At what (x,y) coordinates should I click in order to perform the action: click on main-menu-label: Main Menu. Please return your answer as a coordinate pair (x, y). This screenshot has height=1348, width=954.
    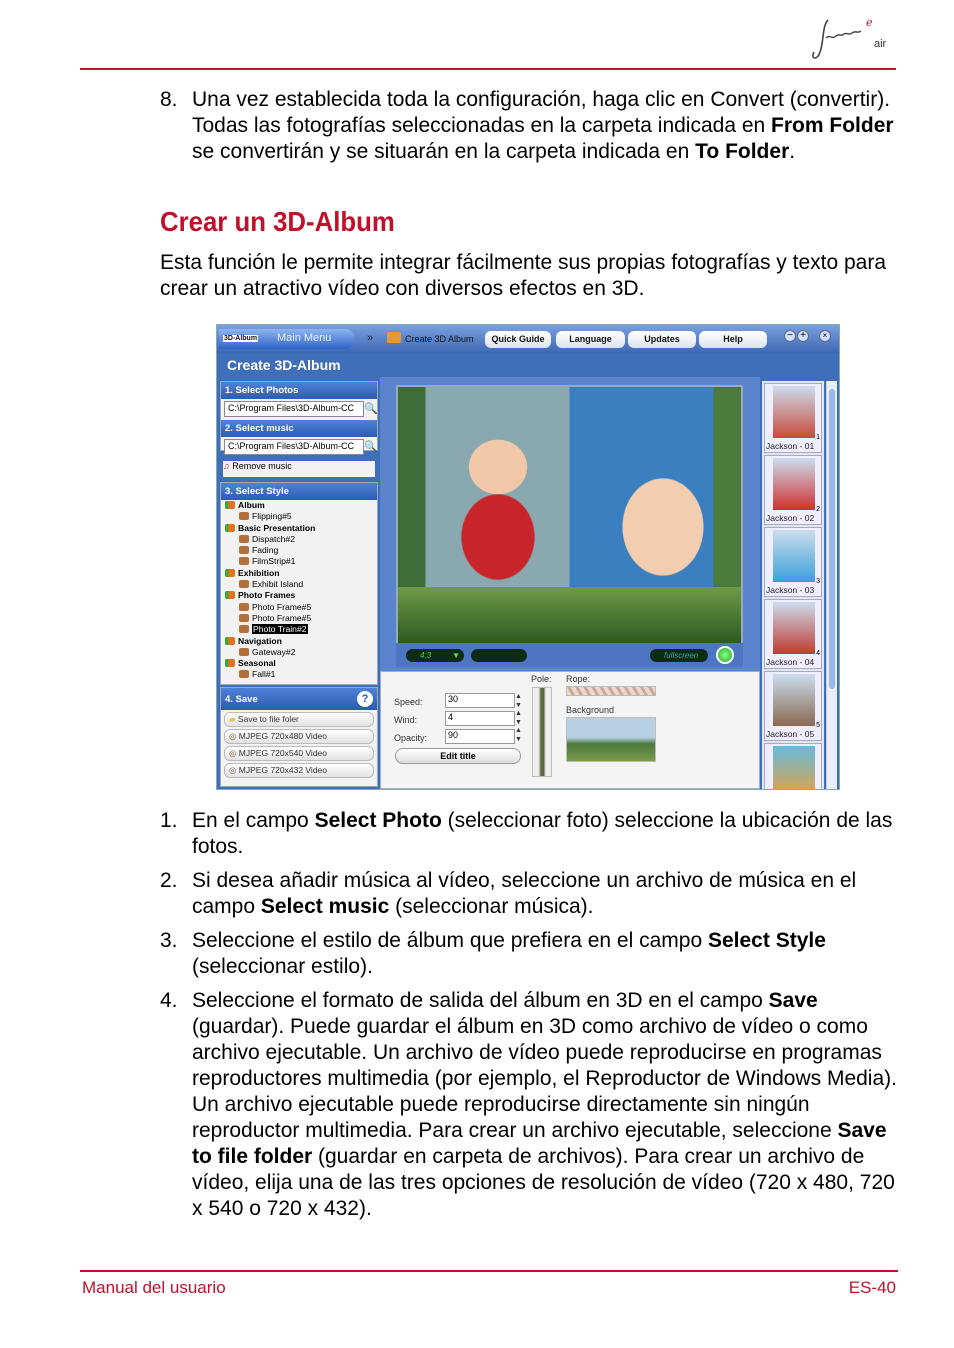
    Looking at the image, I should click on (304, 338).